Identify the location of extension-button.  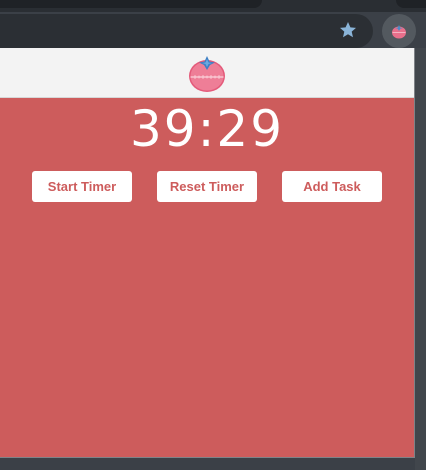
(399, 31).